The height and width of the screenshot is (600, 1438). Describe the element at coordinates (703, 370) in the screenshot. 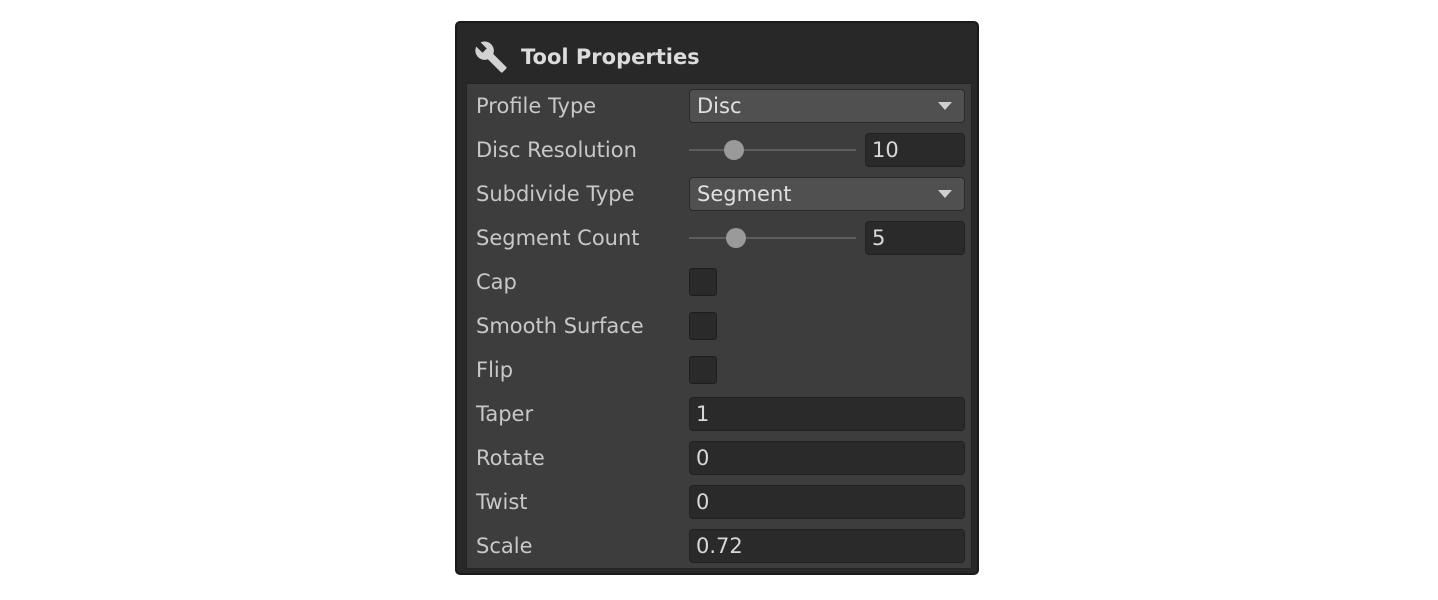

I see `flip-checkbox` at that location.